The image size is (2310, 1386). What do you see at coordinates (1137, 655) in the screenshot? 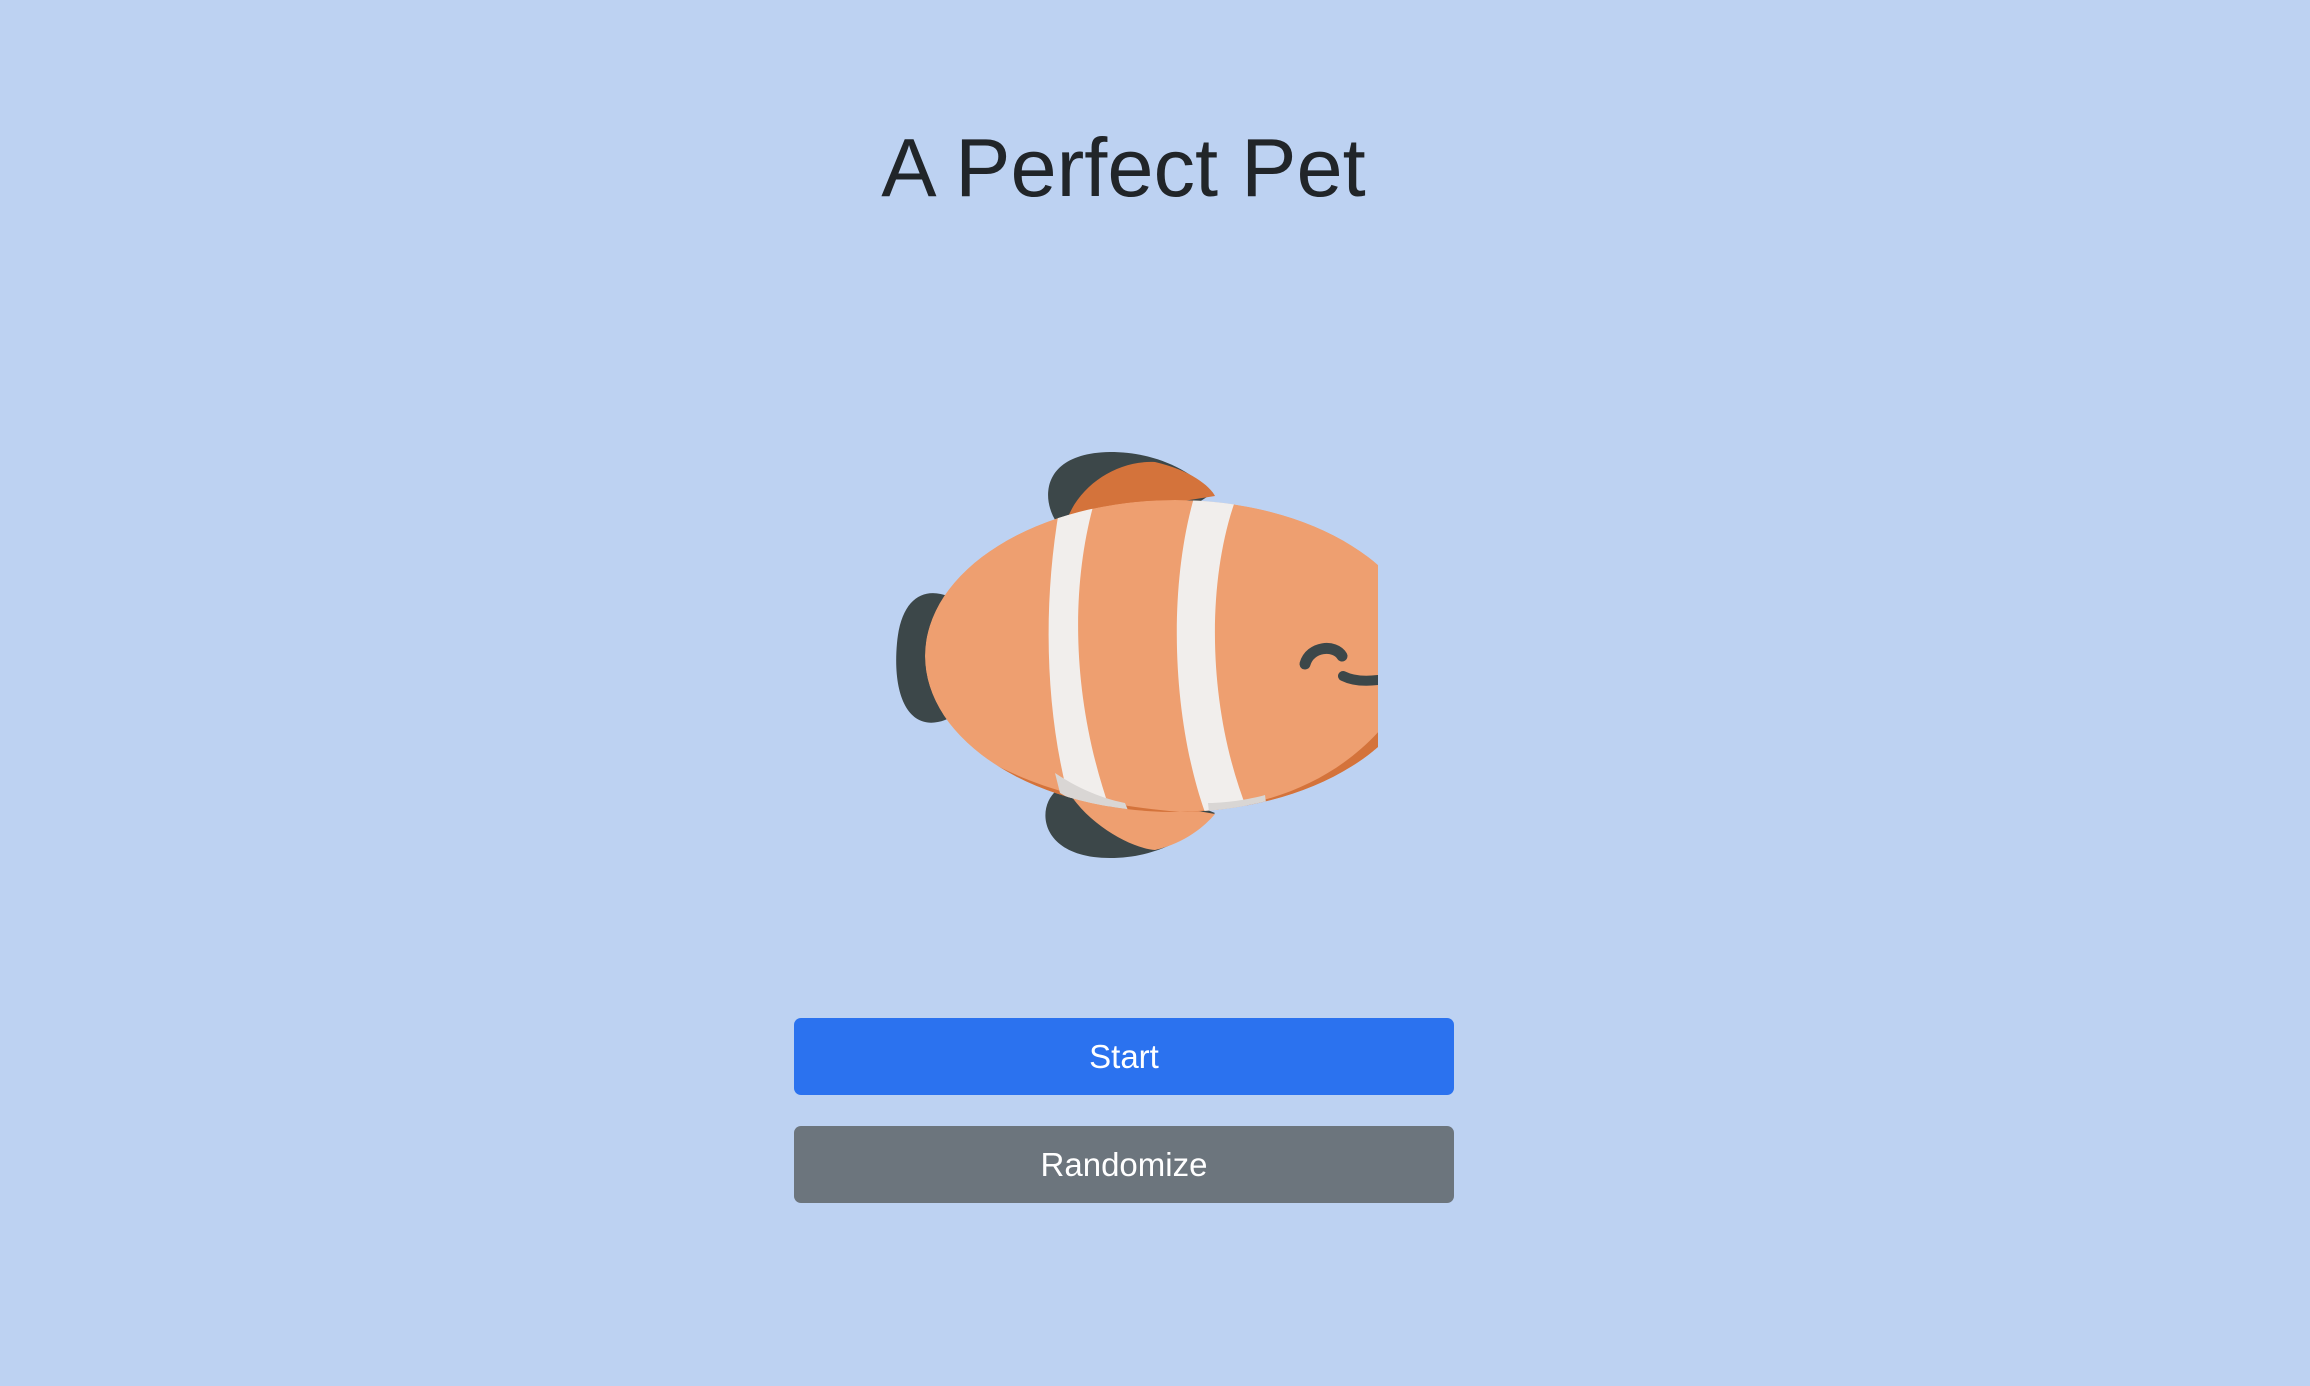
I see `clownfish-icon` at bounding box center [1137, 655].